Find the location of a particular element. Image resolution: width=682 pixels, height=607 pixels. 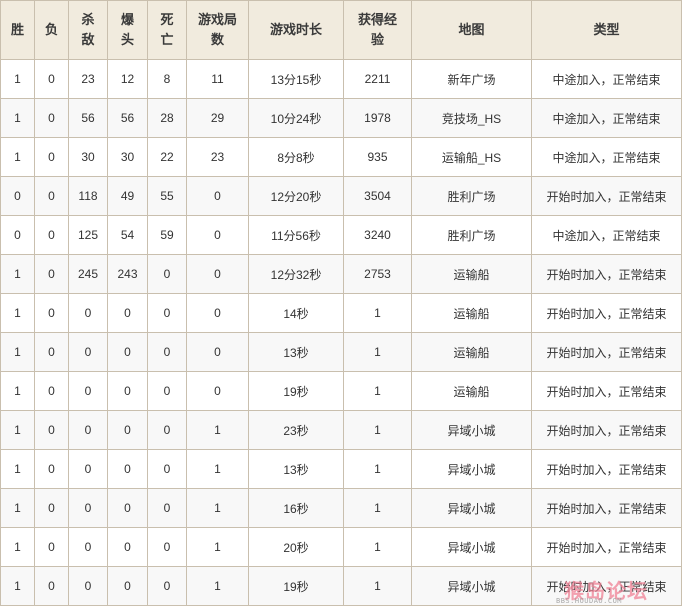

cell-exp: 3240 is located at coordinates (377, 235).